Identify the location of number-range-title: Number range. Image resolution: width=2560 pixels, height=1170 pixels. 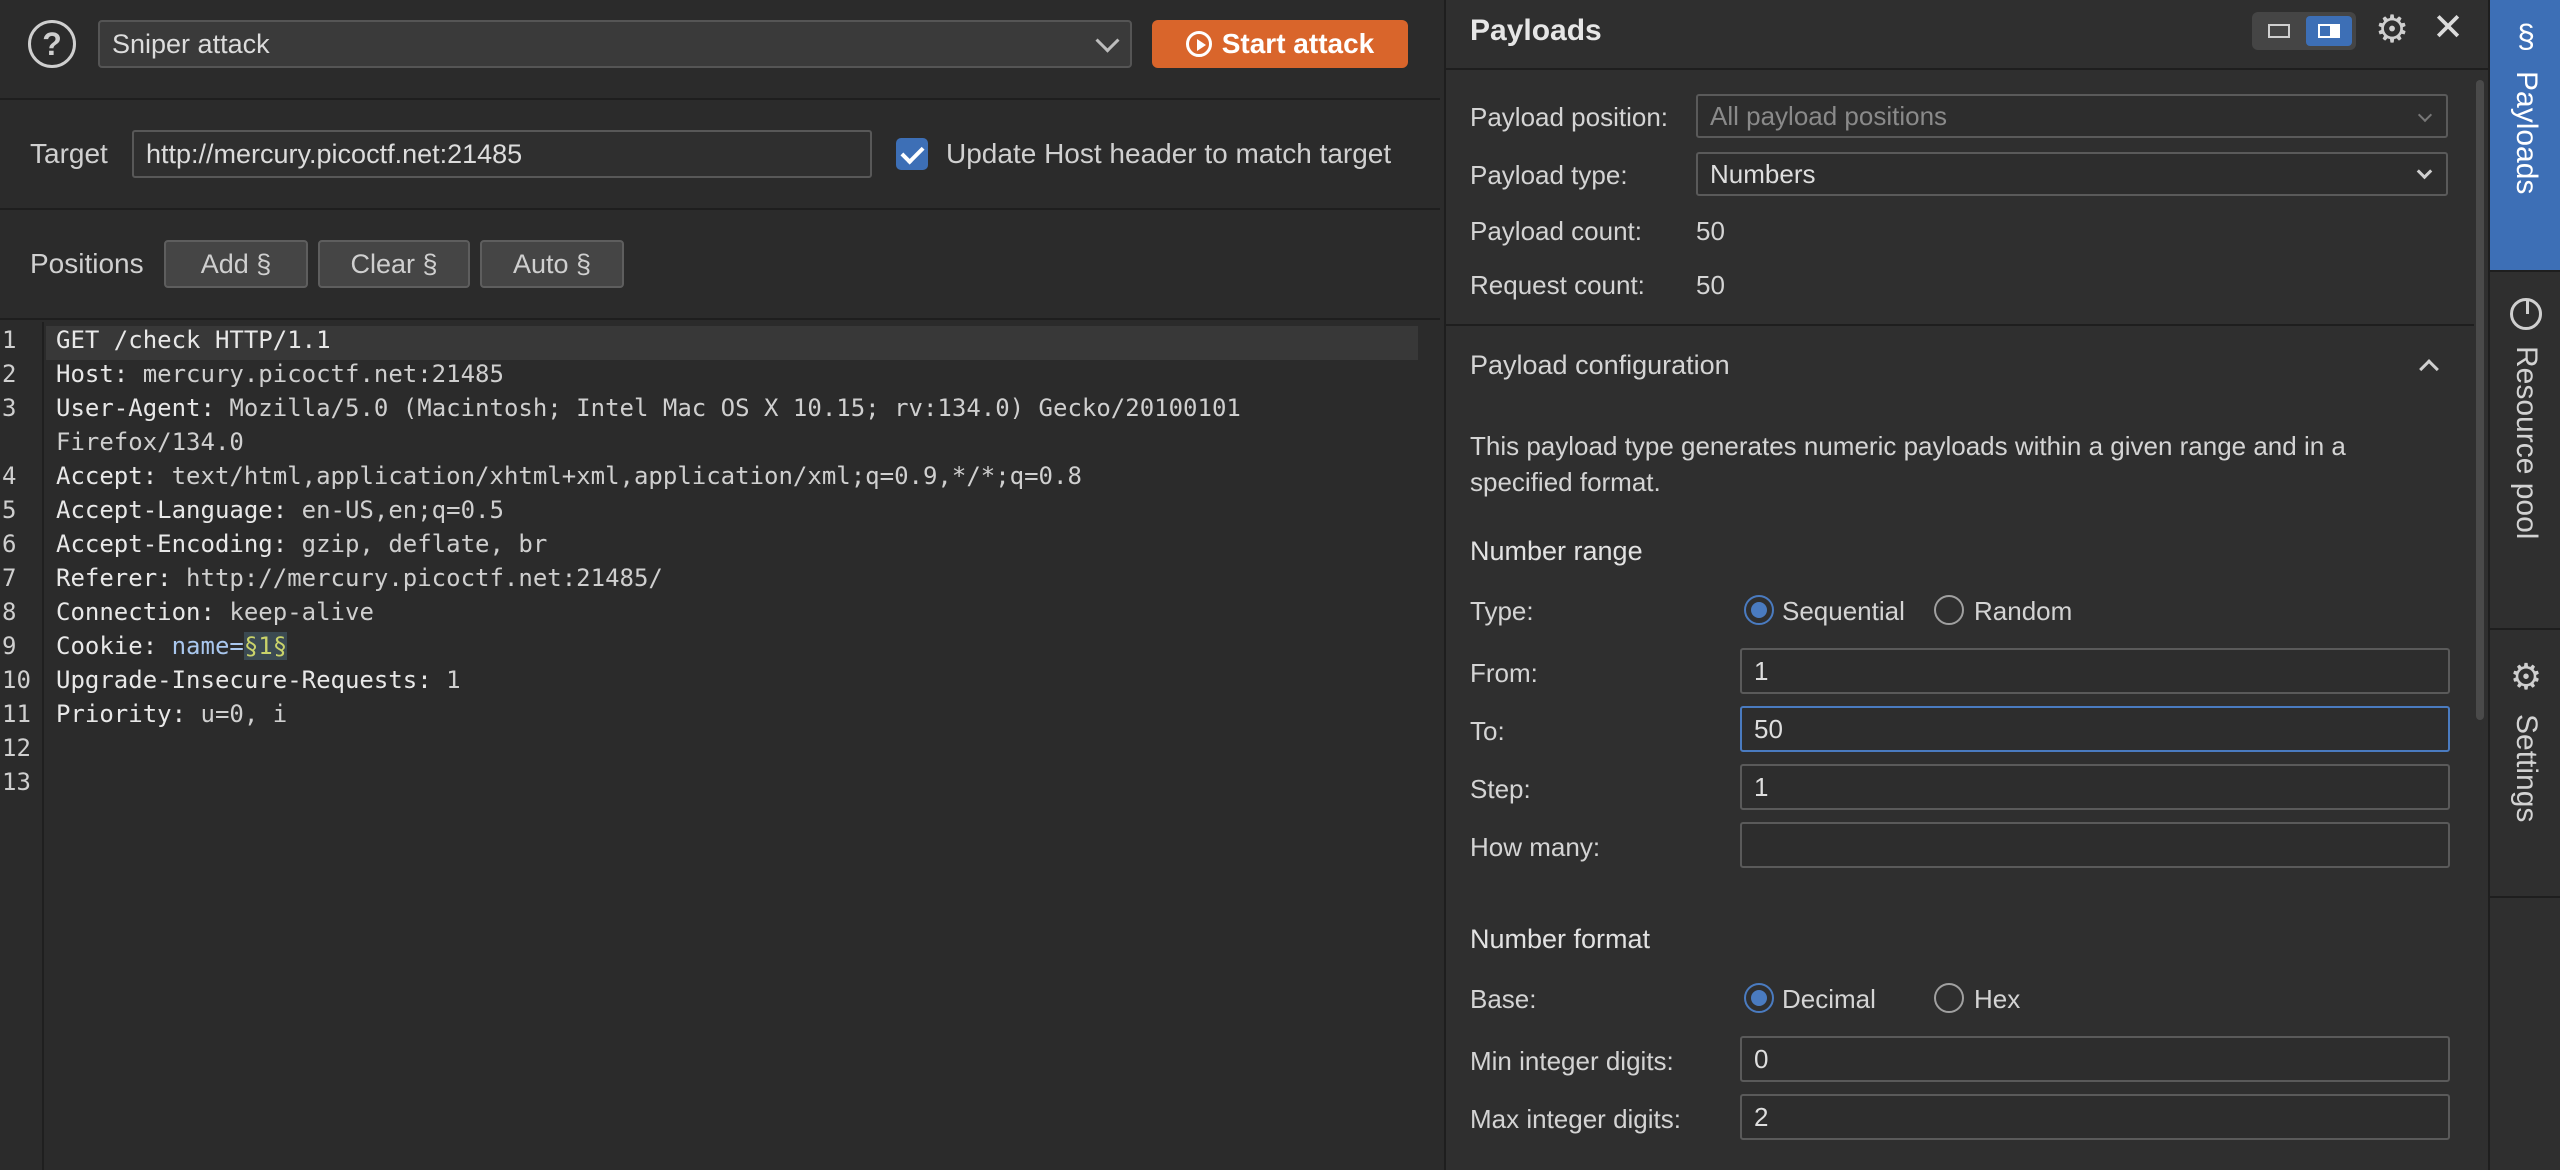
(1556, 551).